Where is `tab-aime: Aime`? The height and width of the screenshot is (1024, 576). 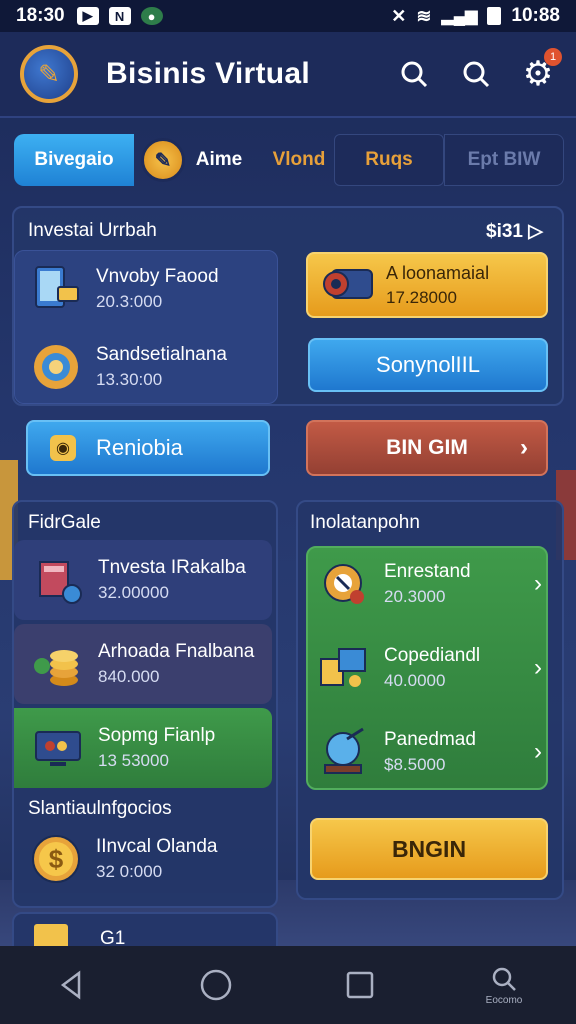
tab-aime: Aime is located at coordinates (219, 160).